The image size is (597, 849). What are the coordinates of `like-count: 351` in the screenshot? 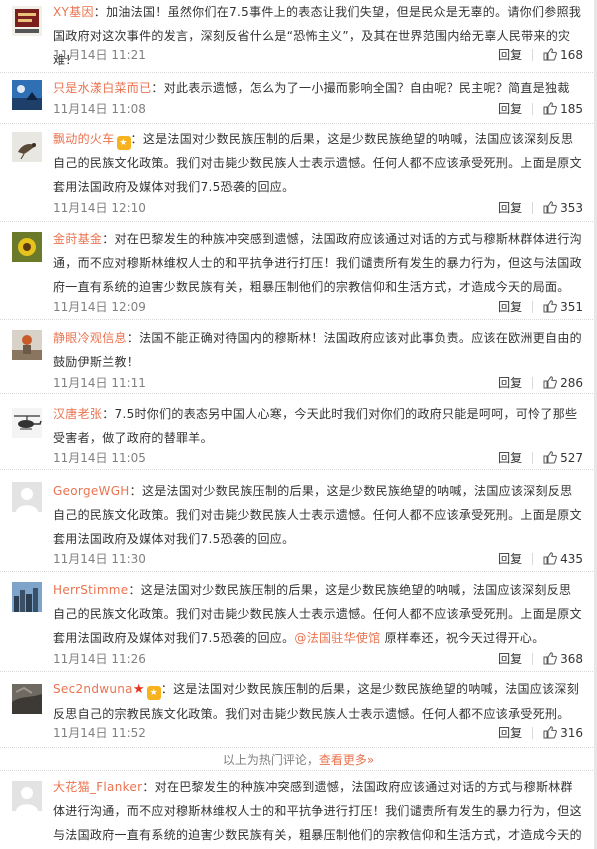 It's located at (571, 306).